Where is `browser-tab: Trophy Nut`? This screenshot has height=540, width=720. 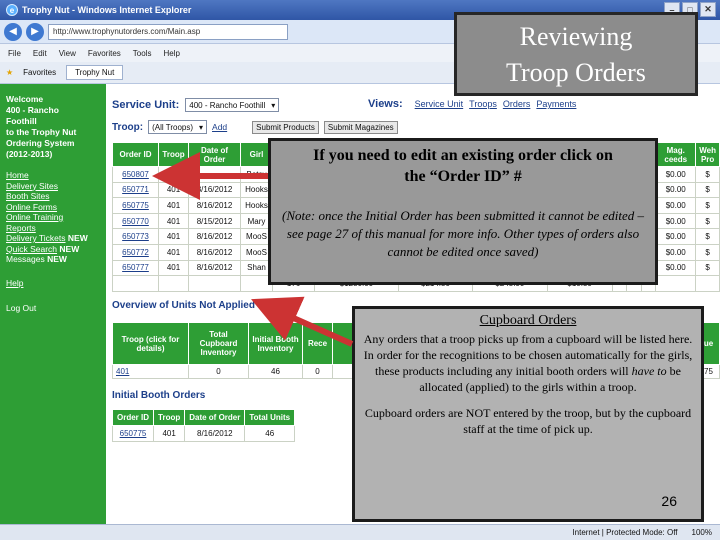
browser-tab: Trophy Nut is located at coordinates (95, 72).